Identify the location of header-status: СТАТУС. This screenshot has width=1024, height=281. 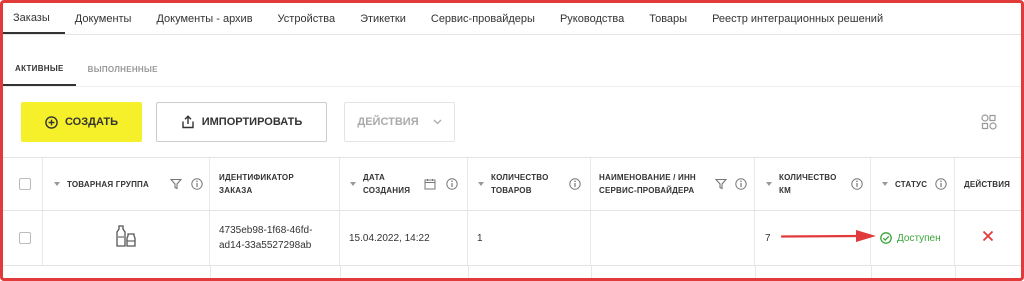
(913, 184).